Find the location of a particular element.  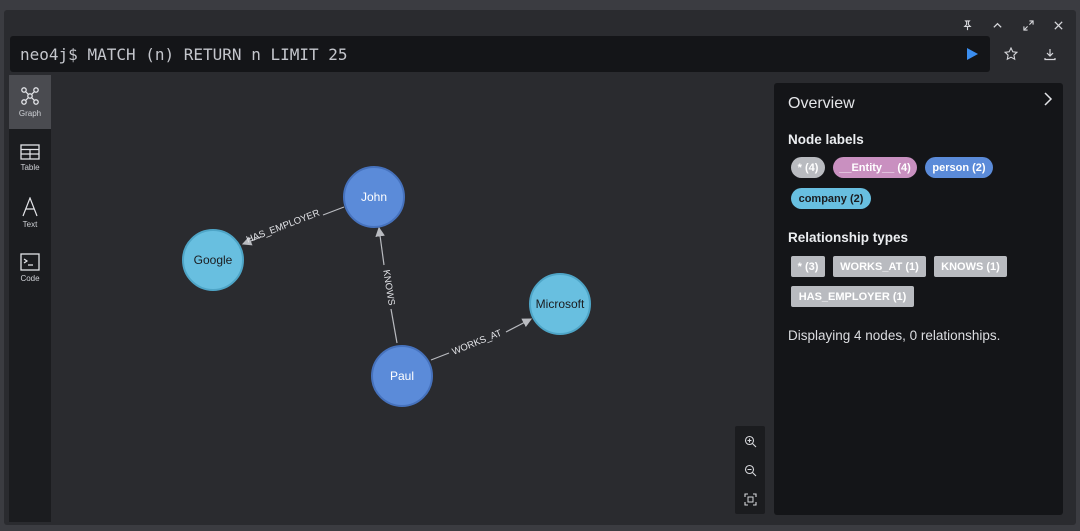

node-microsoft: Microsoft is located at coordinates (560, 304).